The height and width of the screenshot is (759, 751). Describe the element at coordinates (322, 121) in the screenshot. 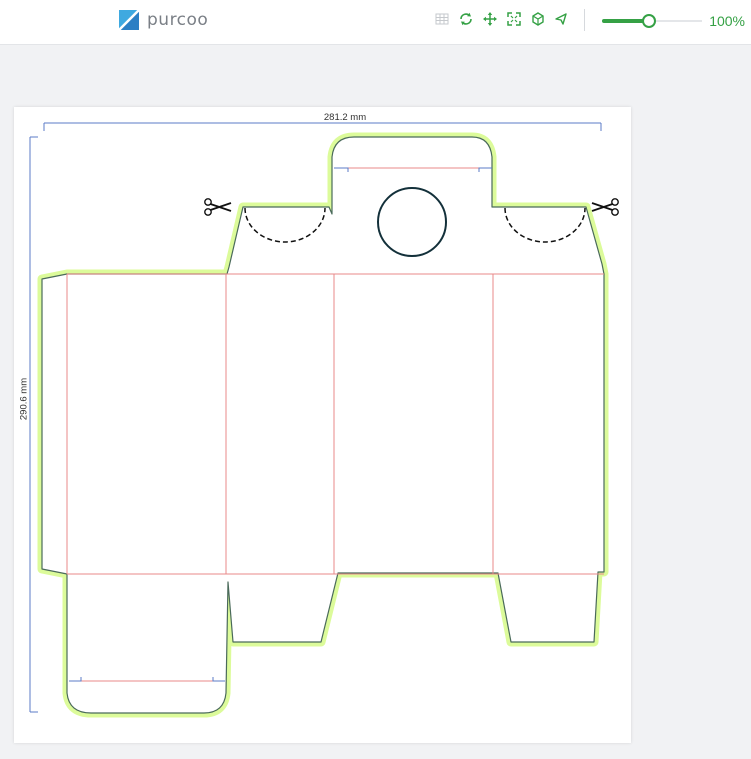

I see `width-dimension: 281.2 mm` at that location.